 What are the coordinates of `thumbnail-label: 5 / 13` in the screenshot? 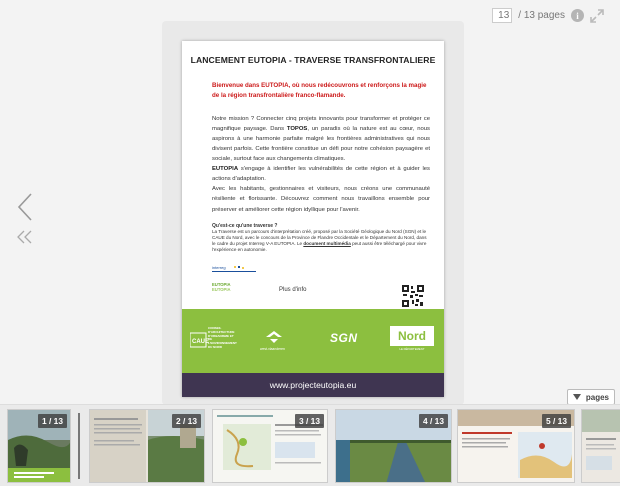 It's located at (556, 421).